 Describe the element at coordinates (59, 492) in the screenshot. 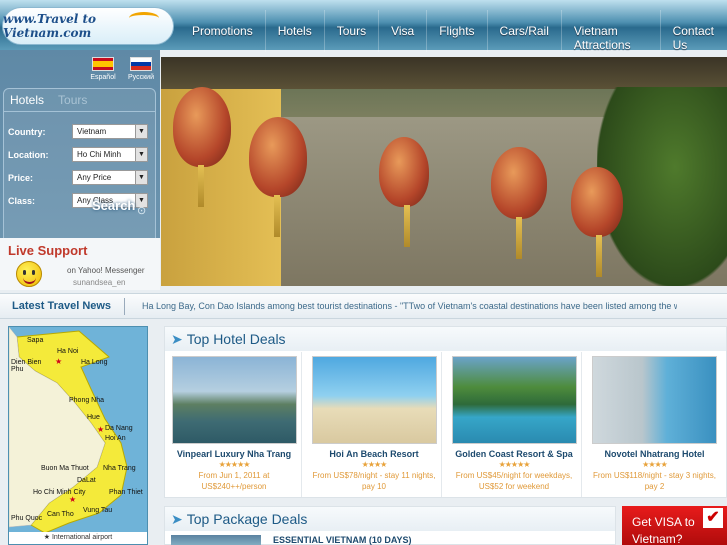

I see `city-ho-chi-minh-city: Ho Chi Minh City` at that location.